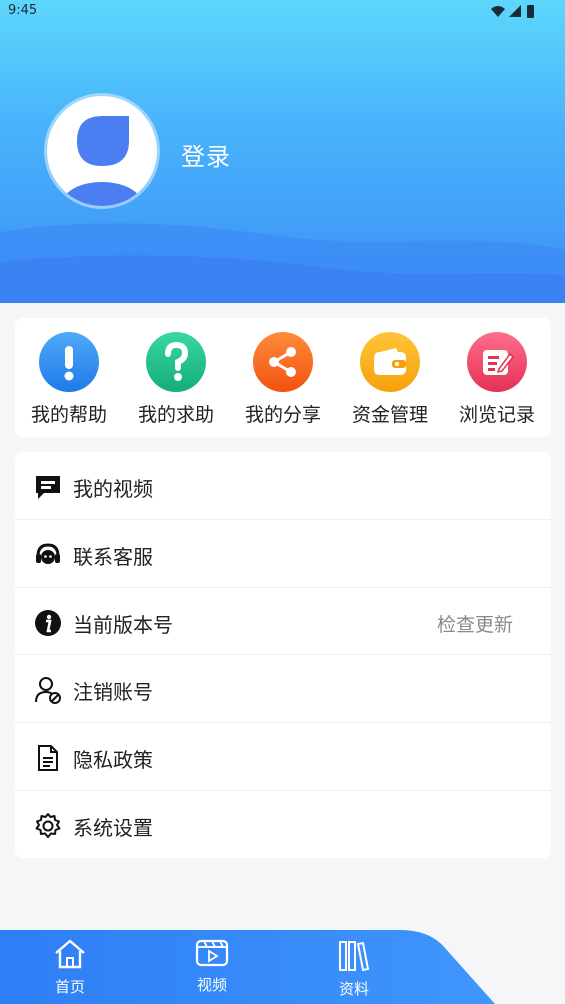 The width and height of the screenshot is (565, 1004). Describe the element at coordinates (48, 487) in the screenshot. I see `message-icon` at that location.